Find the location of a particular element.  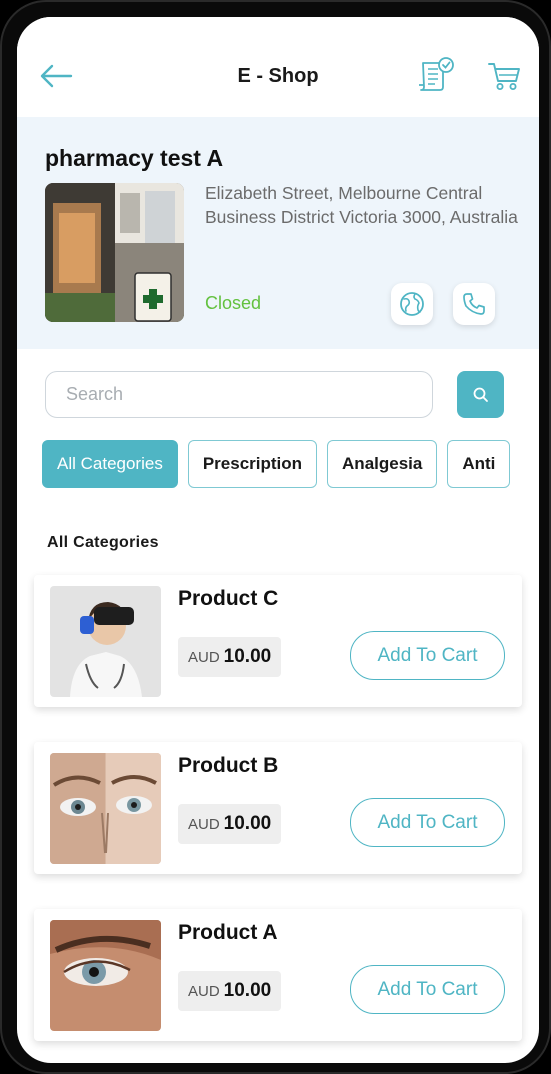

phone-icon is located at coordinates (474, 304).